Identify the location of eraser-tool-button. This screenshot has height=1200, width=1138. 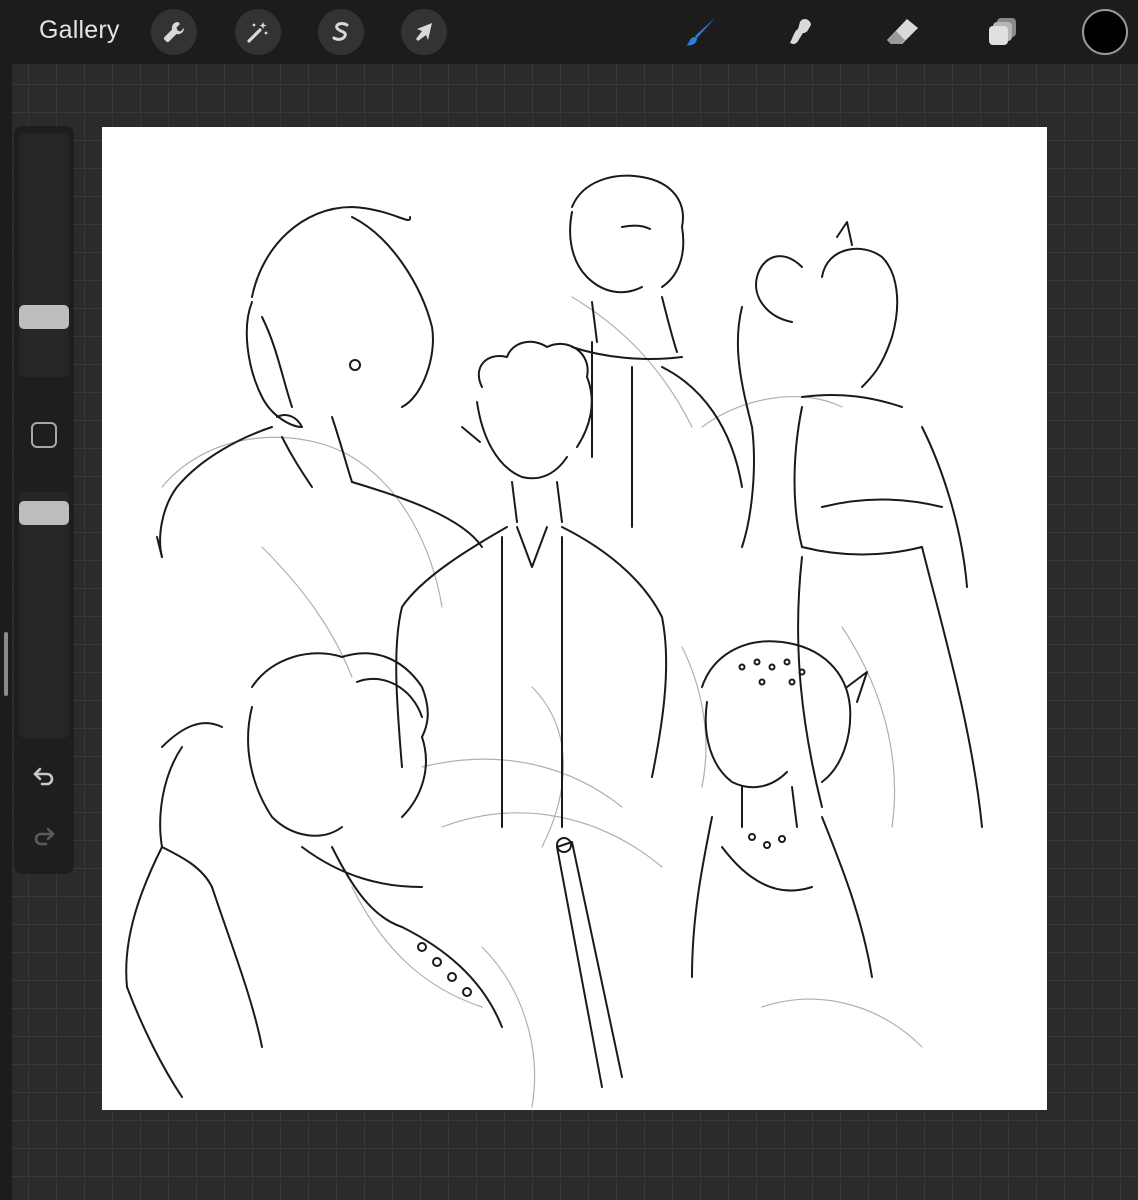
(903, 32).